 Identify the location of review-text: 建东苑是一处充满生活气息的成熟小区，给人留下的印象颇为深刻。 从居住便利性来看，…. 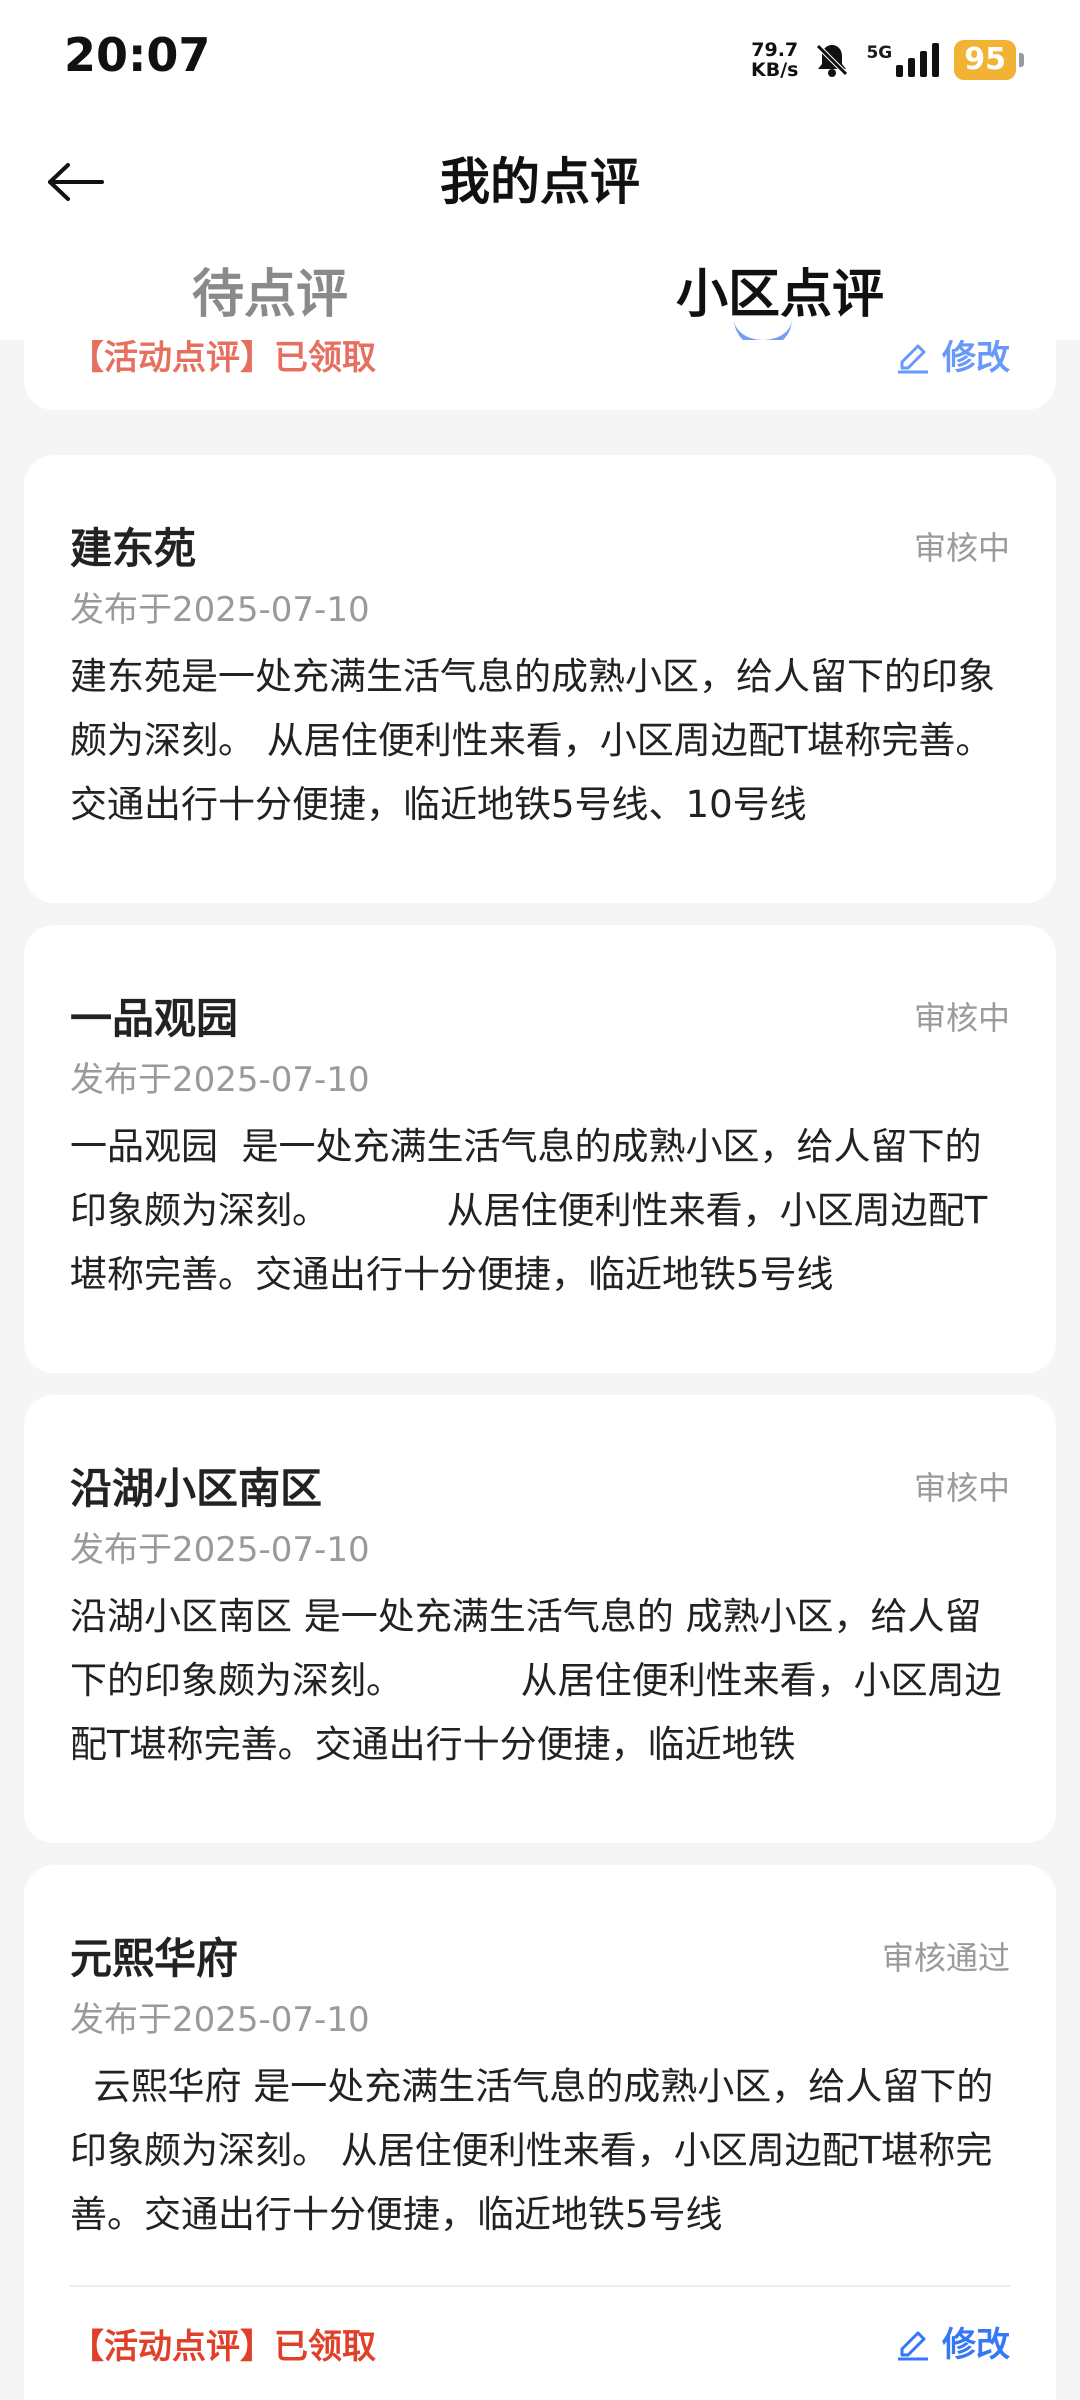
(532, 740).